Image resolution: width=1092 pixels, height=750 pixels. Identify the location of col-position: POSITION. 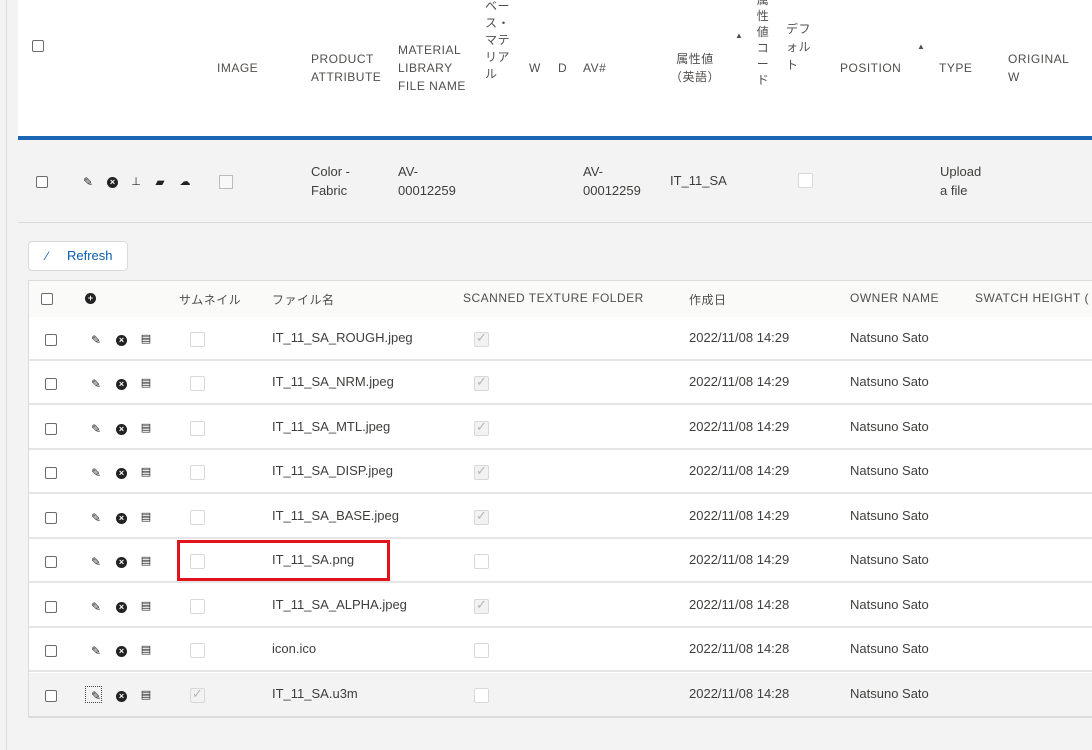
(870, 68).